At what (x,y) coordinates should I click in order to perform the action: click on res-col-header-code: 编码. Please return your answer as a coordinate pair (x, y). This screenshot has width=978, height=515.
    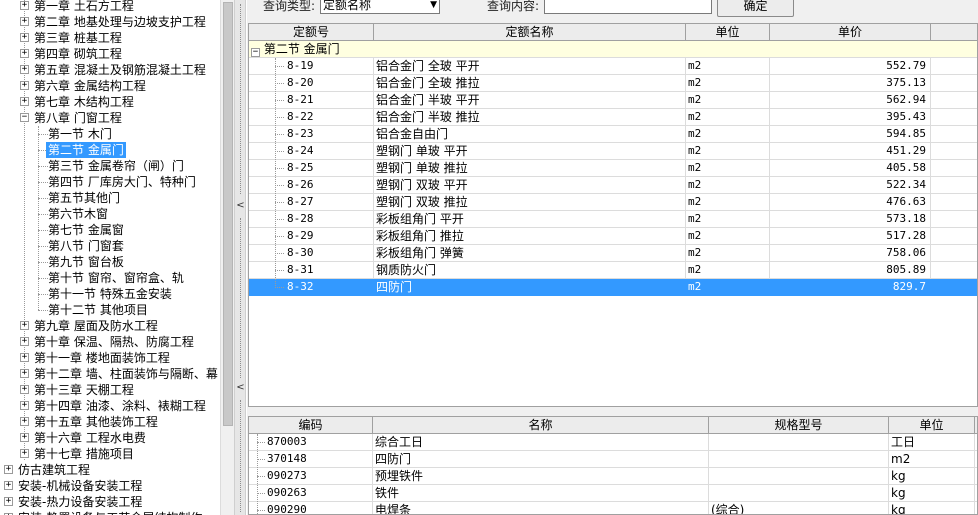
    Looking at the image, I should click on (311, 425).